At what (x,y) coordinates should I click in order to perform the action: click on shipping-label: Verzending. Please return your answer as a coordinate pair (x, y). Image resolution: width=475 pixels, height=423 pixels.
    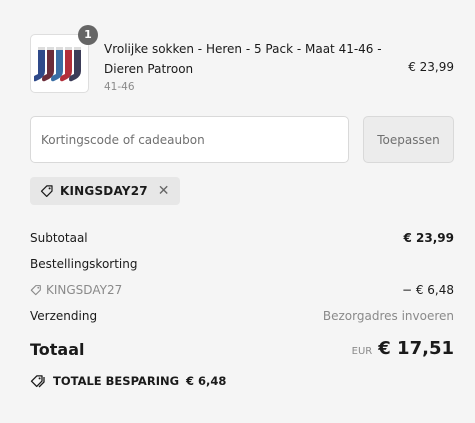
    Looking at the image, I should click on (64, 316).